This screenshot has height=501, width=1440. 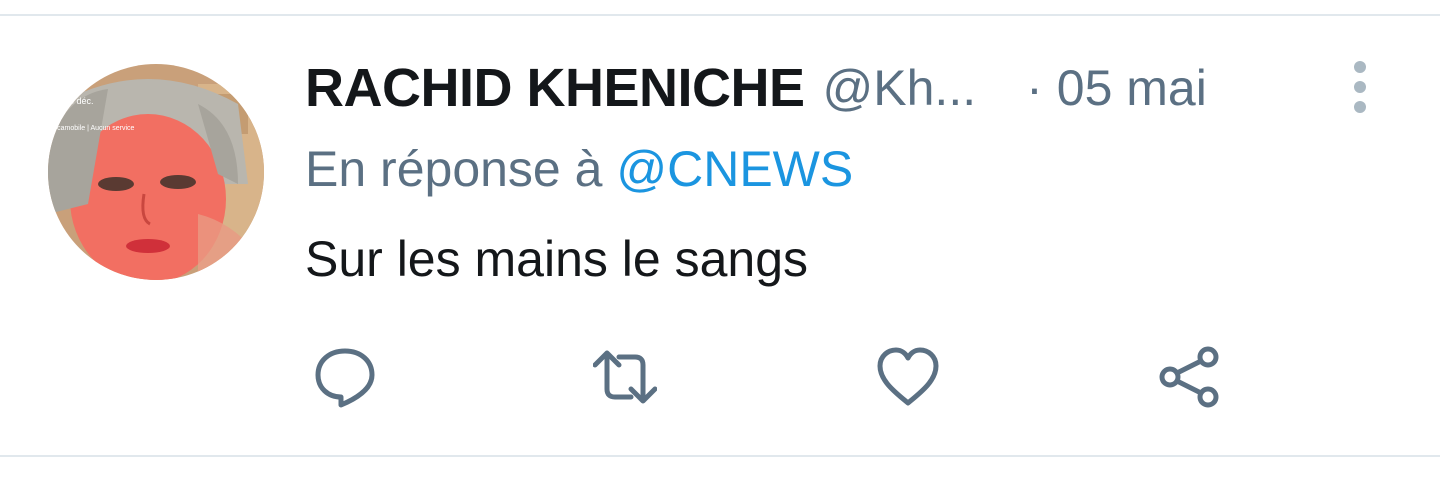 I want to click on tweet-header: RACHID KHENICHE @Kh... · 05 mai, so click(x=756, y=88).